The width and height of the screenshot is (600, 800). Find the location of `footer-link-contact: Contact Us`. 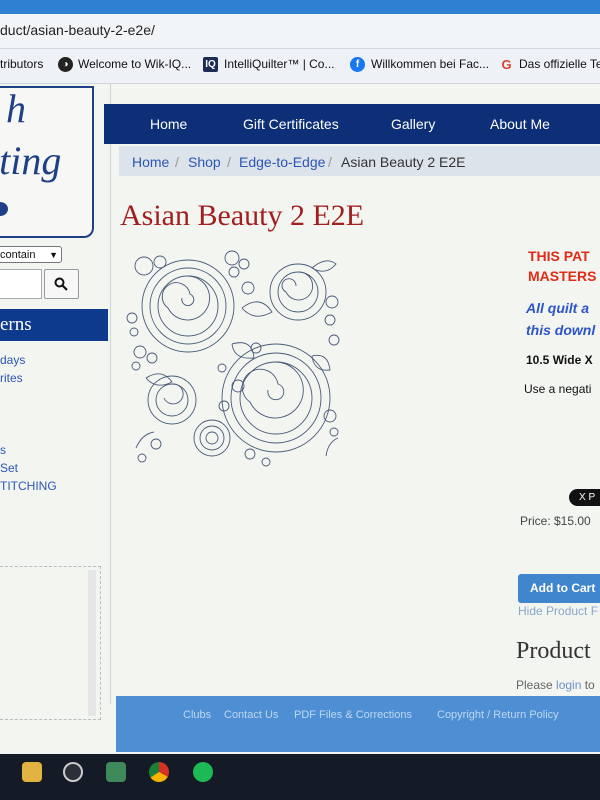

footer-link-contact: Contact Us is located at coordinates (251, 715).